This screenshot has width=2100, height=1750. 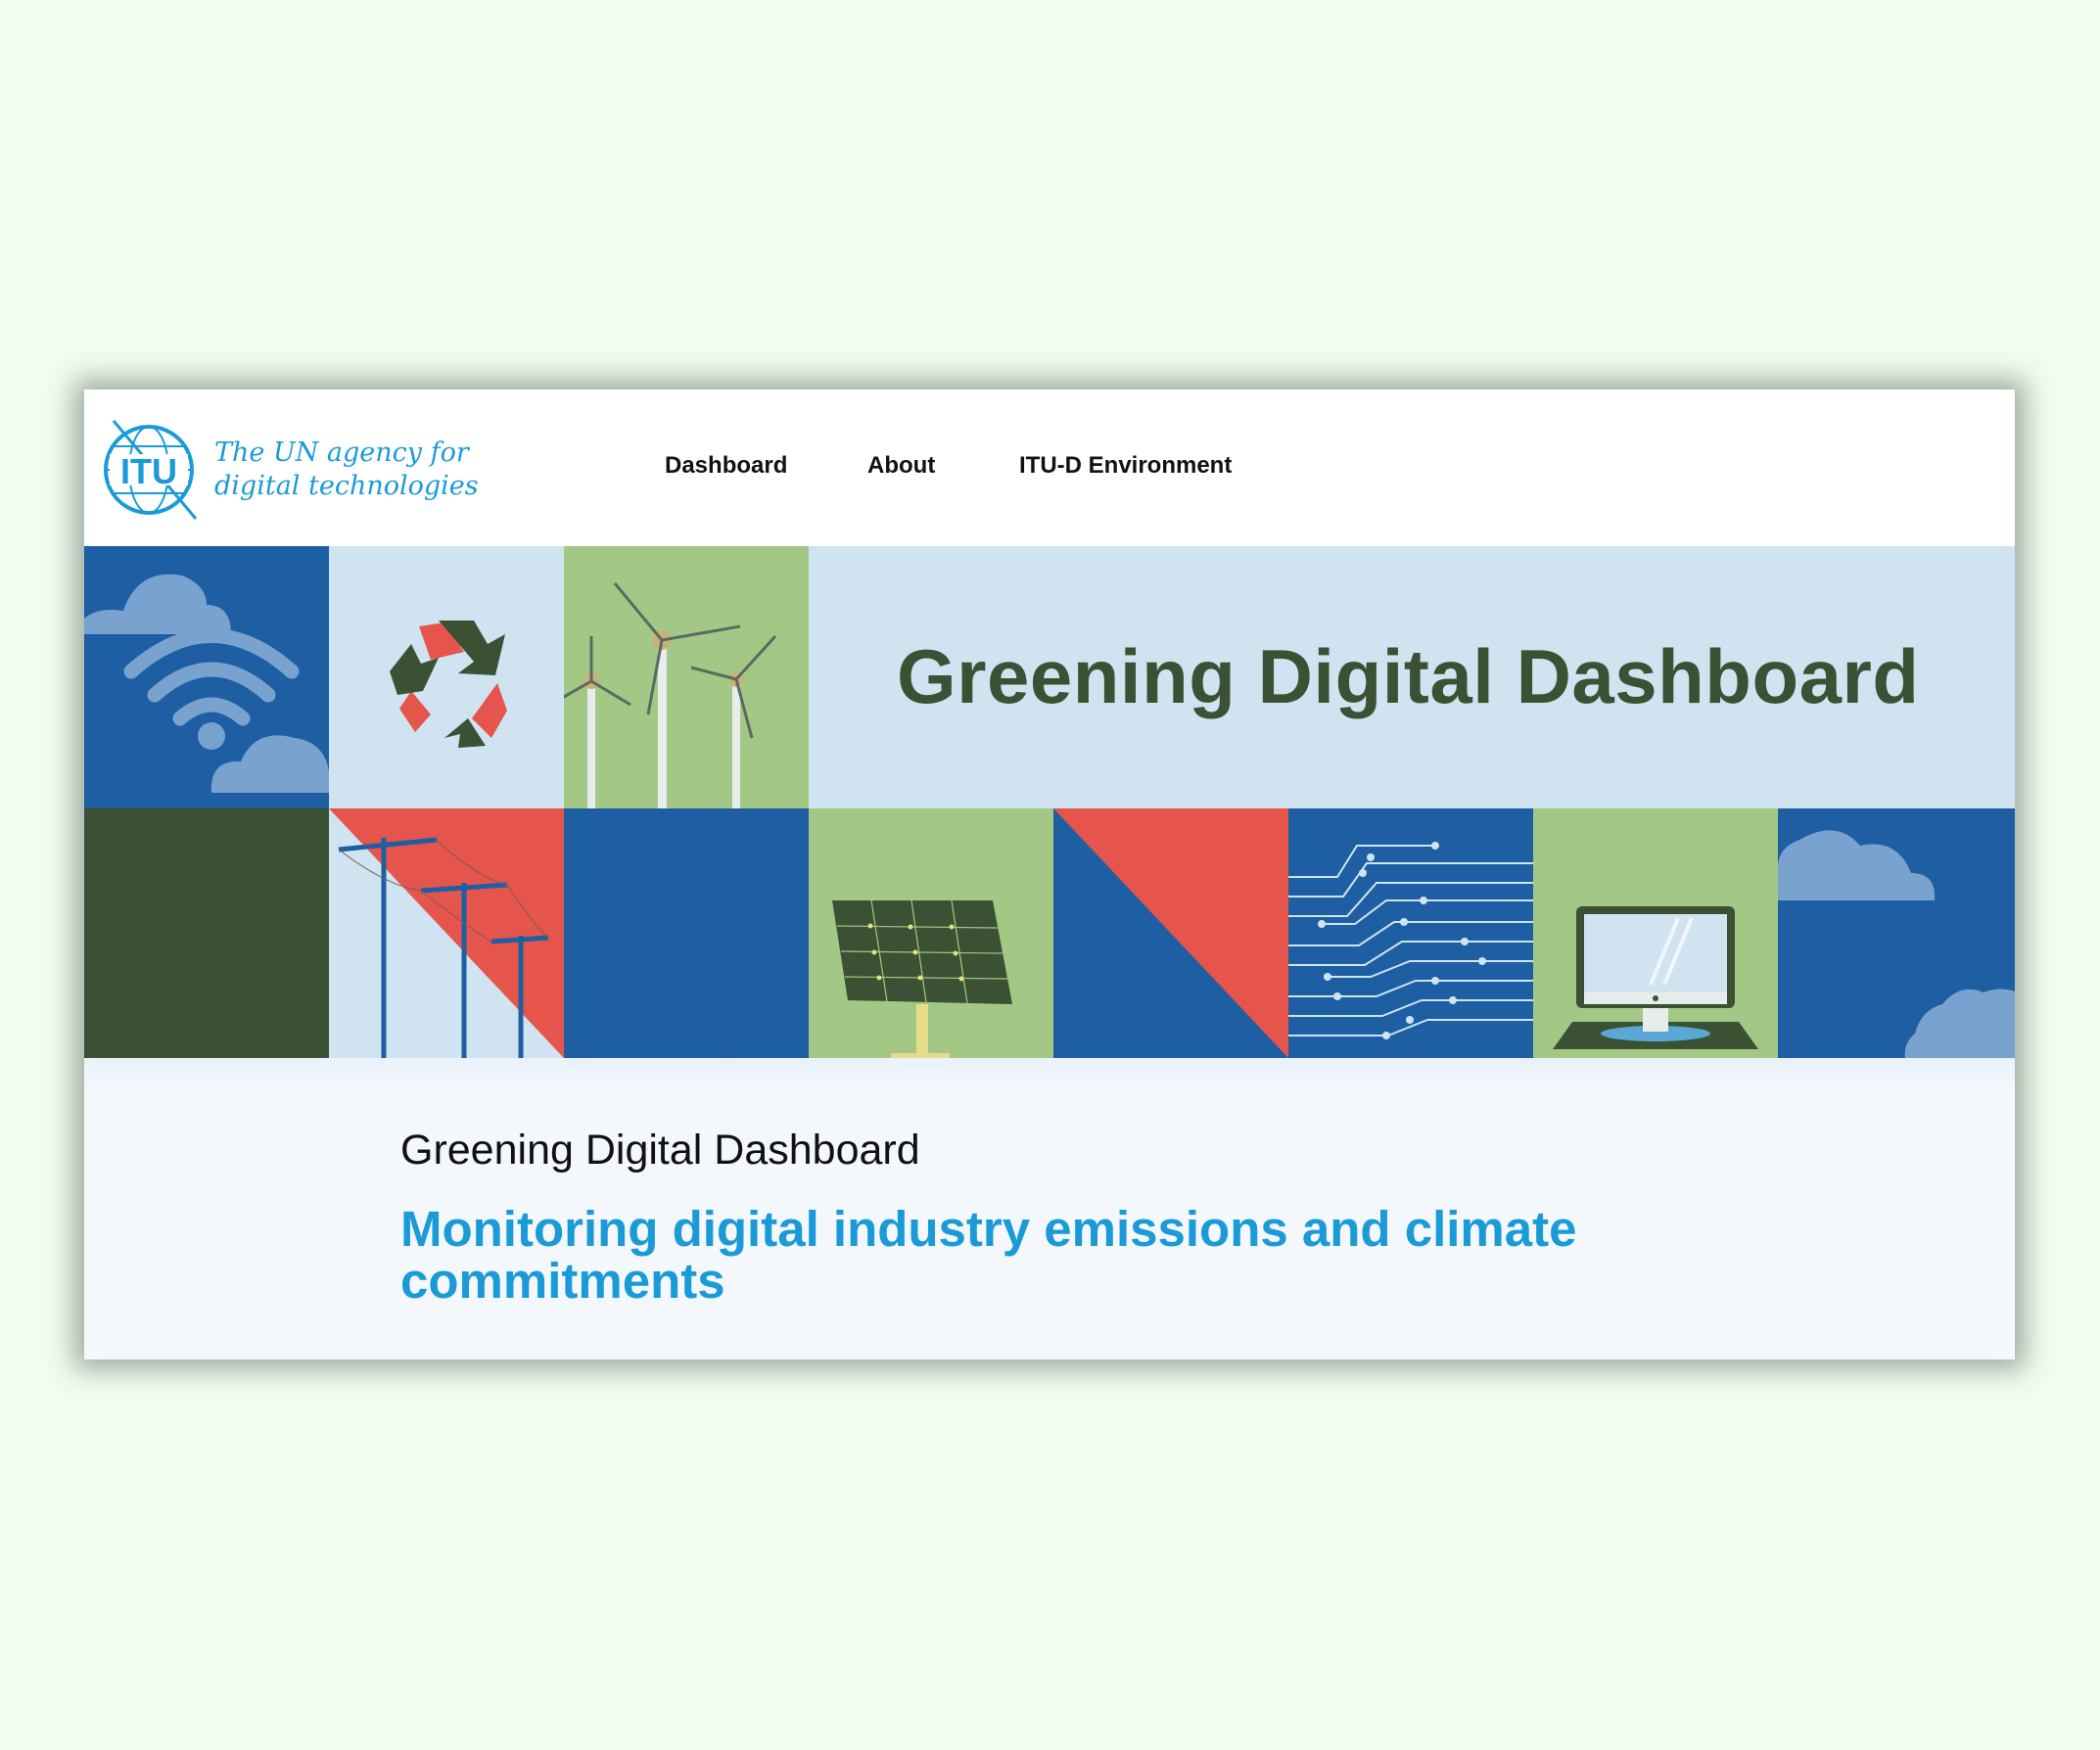 I want to click on triangle-tile, so click(x=1170, y=933).